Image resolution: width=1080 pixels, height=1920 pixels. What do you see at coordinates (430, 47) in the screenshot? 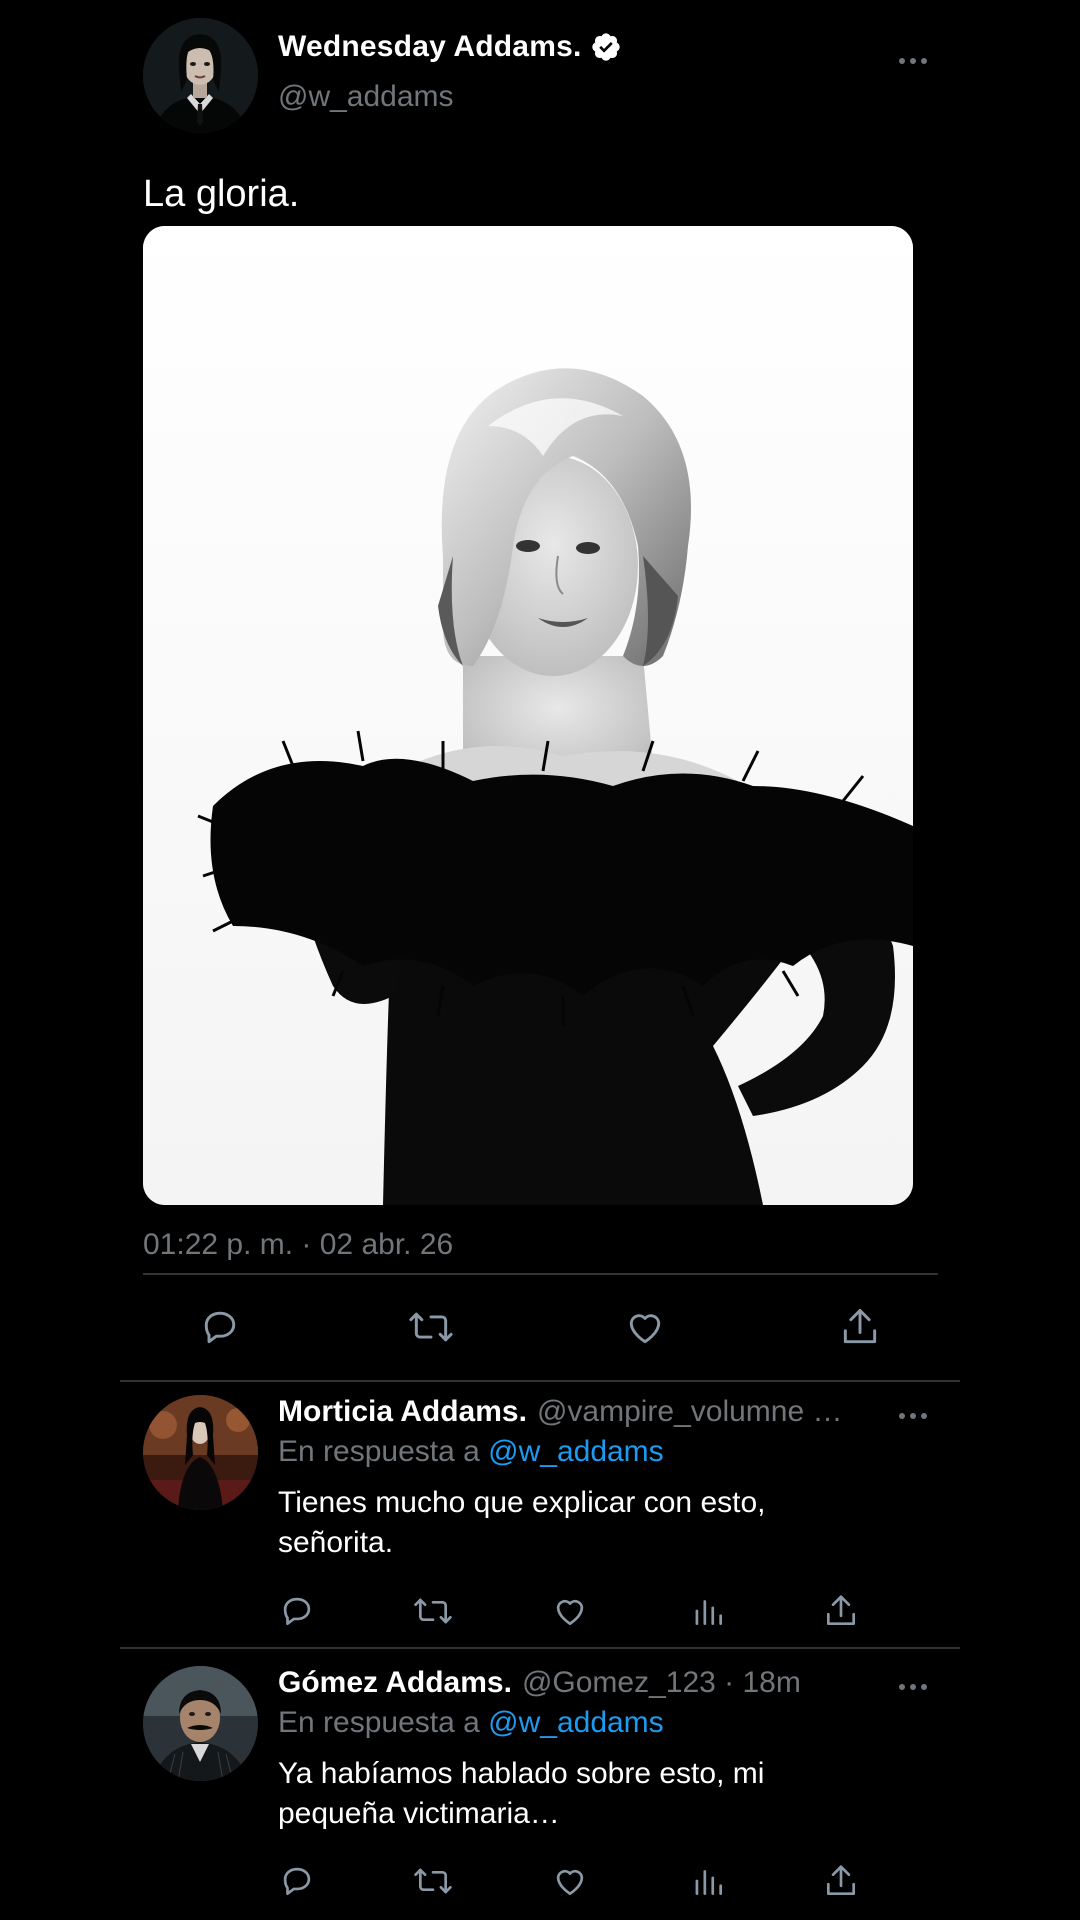
I see `author-name: Wednesday Addams.` at bounding box center [430, 47].